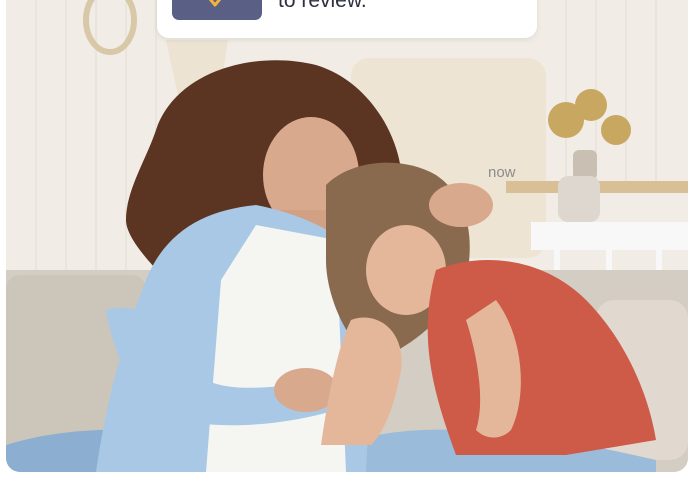 The image size is (689, 480). I want to click on notification-timestamp: now, so click(502, 172).